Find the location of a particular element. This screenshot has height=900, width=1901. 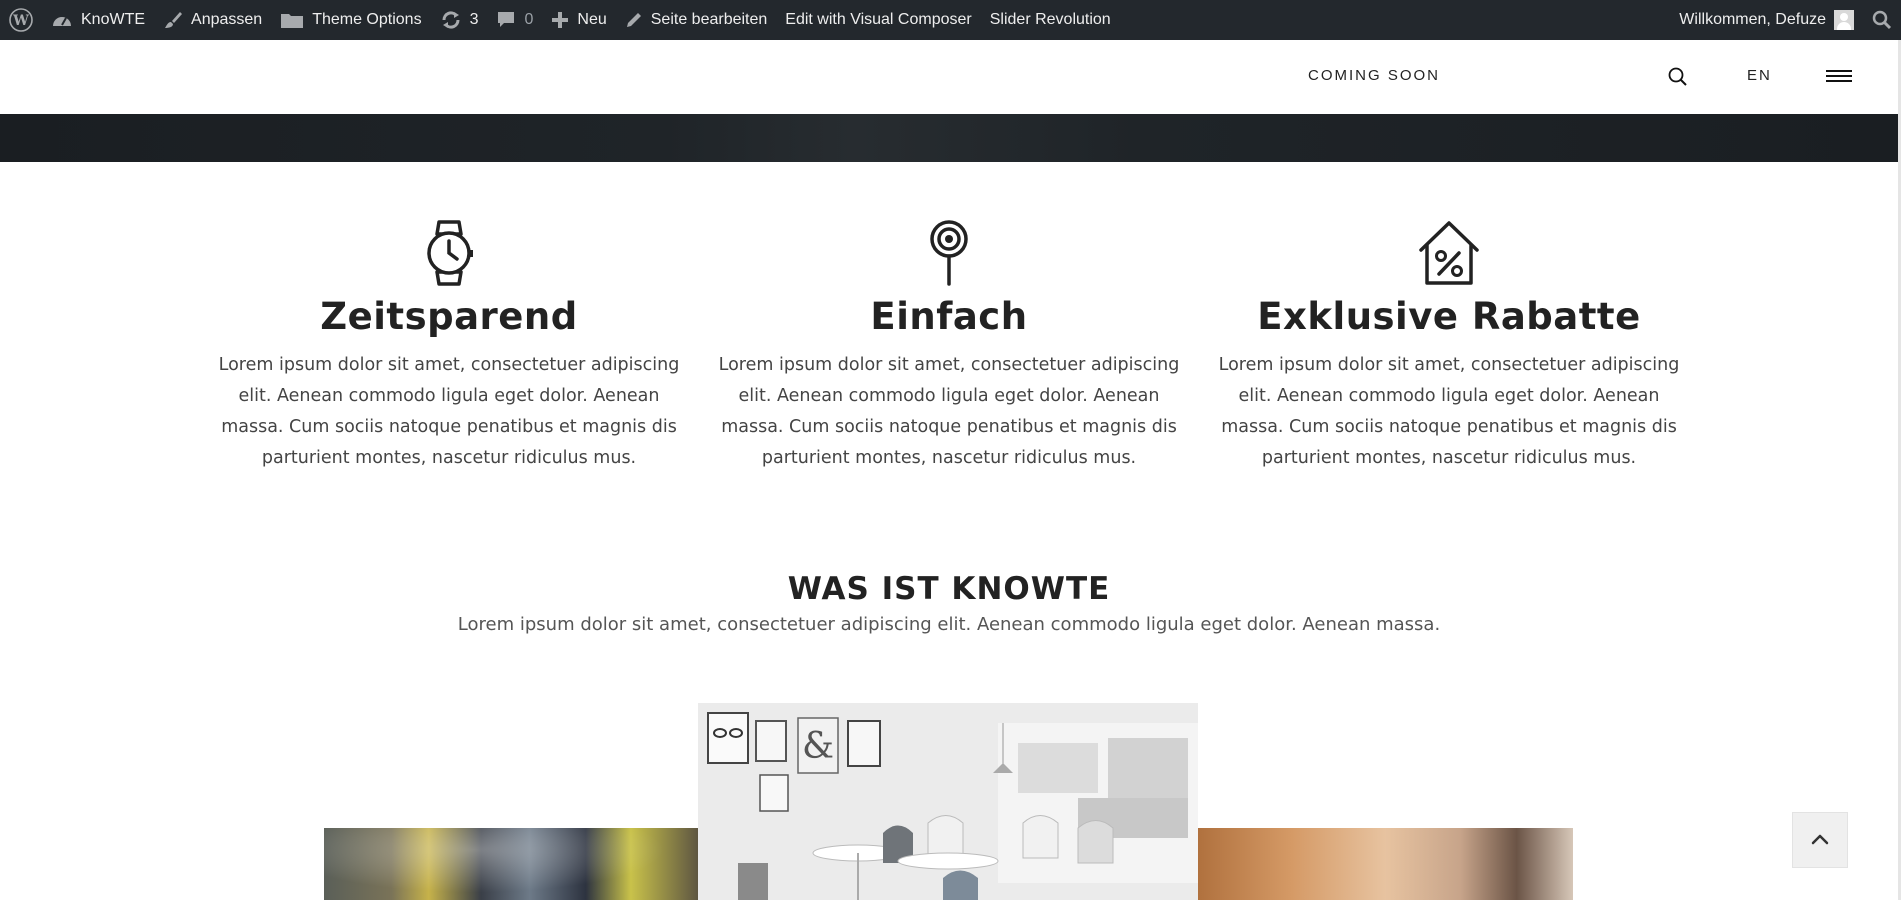

restaurant-photo is located at coordinates (1385, 864).